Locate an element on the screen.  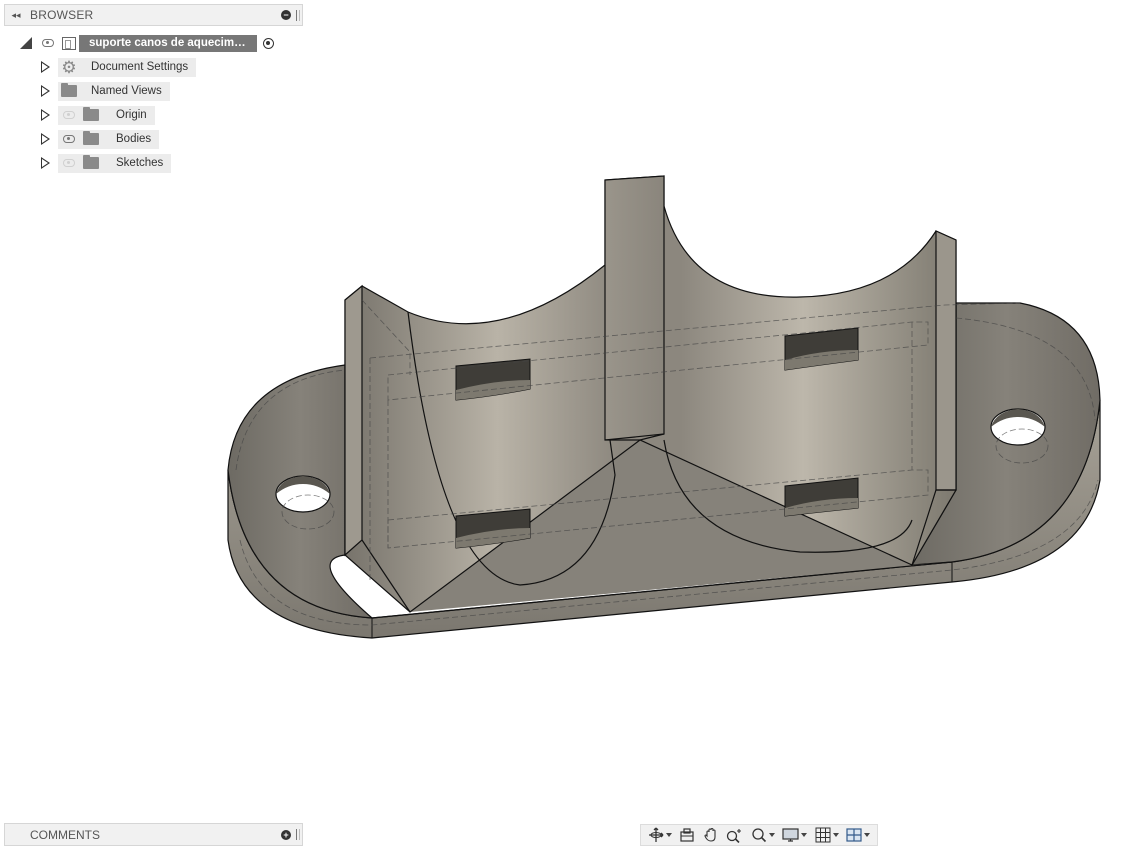
navigation-toolbar is located at coordinates (759, 835).